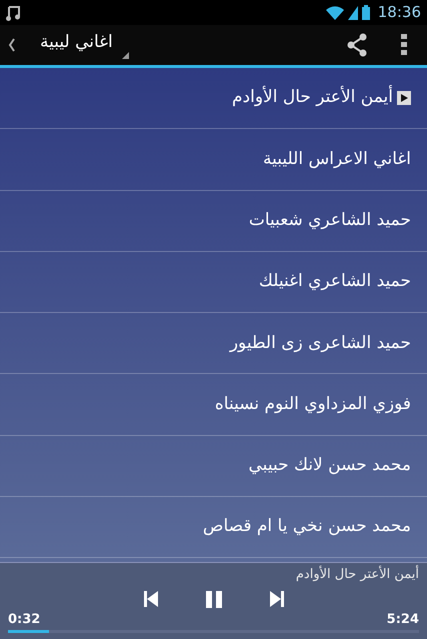  Describe the element at coordinates (337, 159) in the screenshot. I see `song-title: اغاني الاعراس الليبية` at that location.